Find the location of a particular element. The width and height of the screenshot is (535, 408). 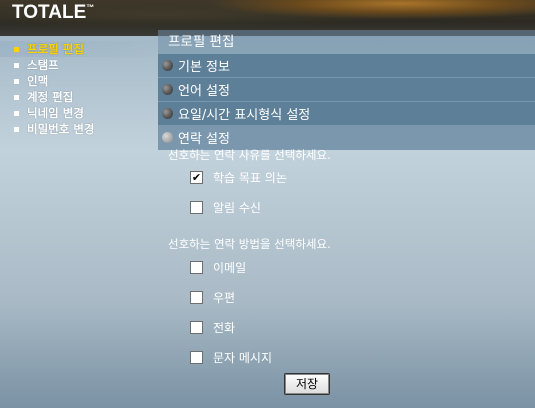

section-label: 요일/시간 표시형식 설정 is located at coordinates (244, 115).